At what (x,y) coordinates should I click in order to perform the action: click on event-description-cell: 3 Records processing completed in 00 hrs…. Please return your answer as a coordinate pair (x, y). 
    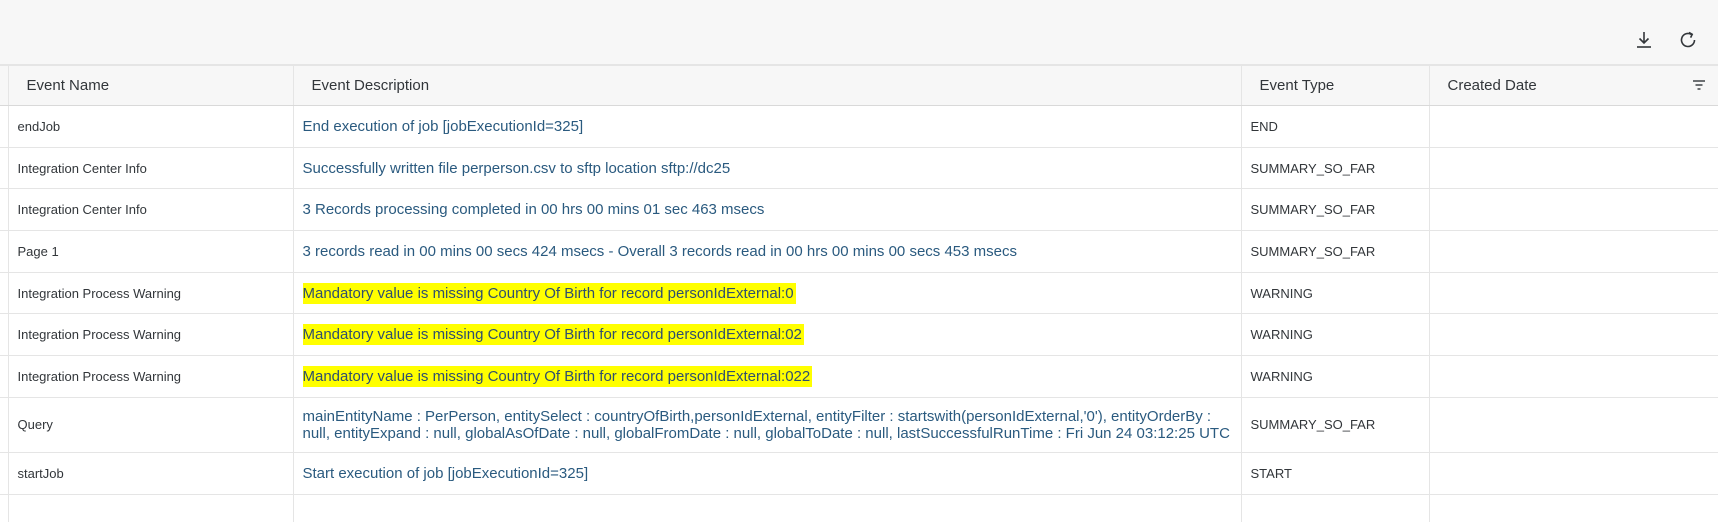
    Looking at the image, I should click on (767, 210).